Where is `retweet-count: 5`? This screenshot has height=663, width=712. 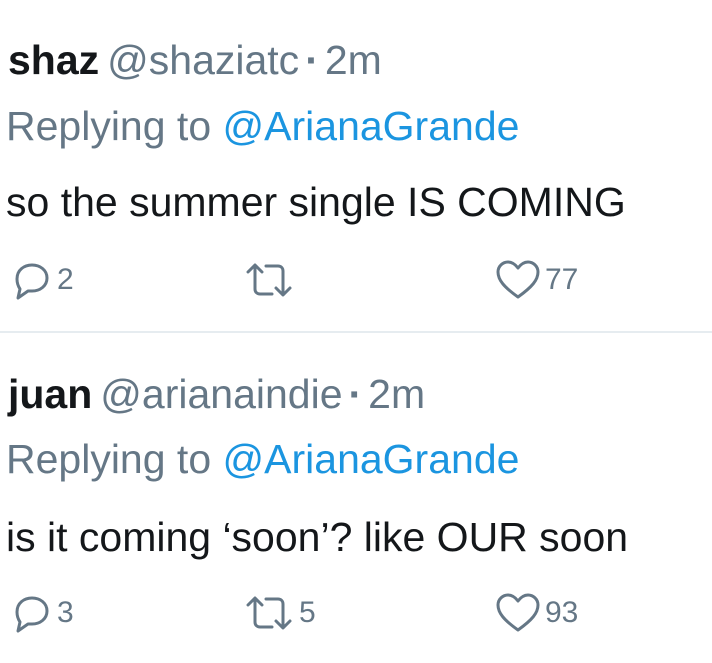 retweet-count: 5 is located at coordinates (307, 612).